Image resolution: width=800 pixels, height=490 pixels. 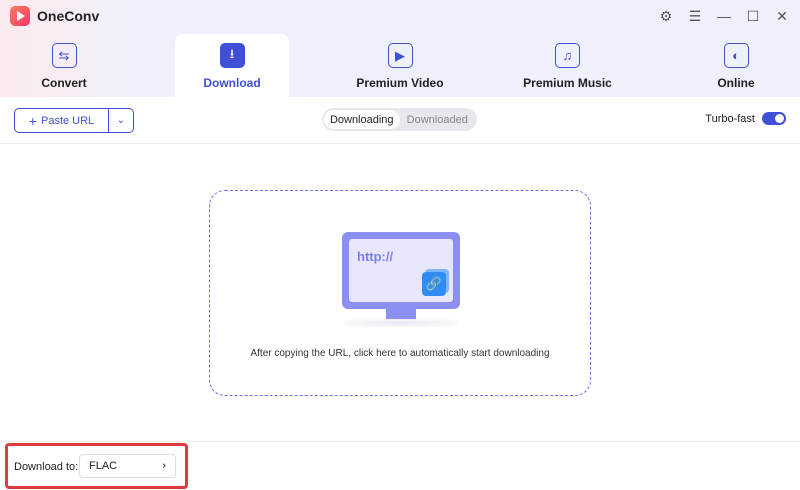 What do you see at coordinates (774, 118) in the screenshot?
I see `turbo-fast-toggle` at bounding box center [774, 118].